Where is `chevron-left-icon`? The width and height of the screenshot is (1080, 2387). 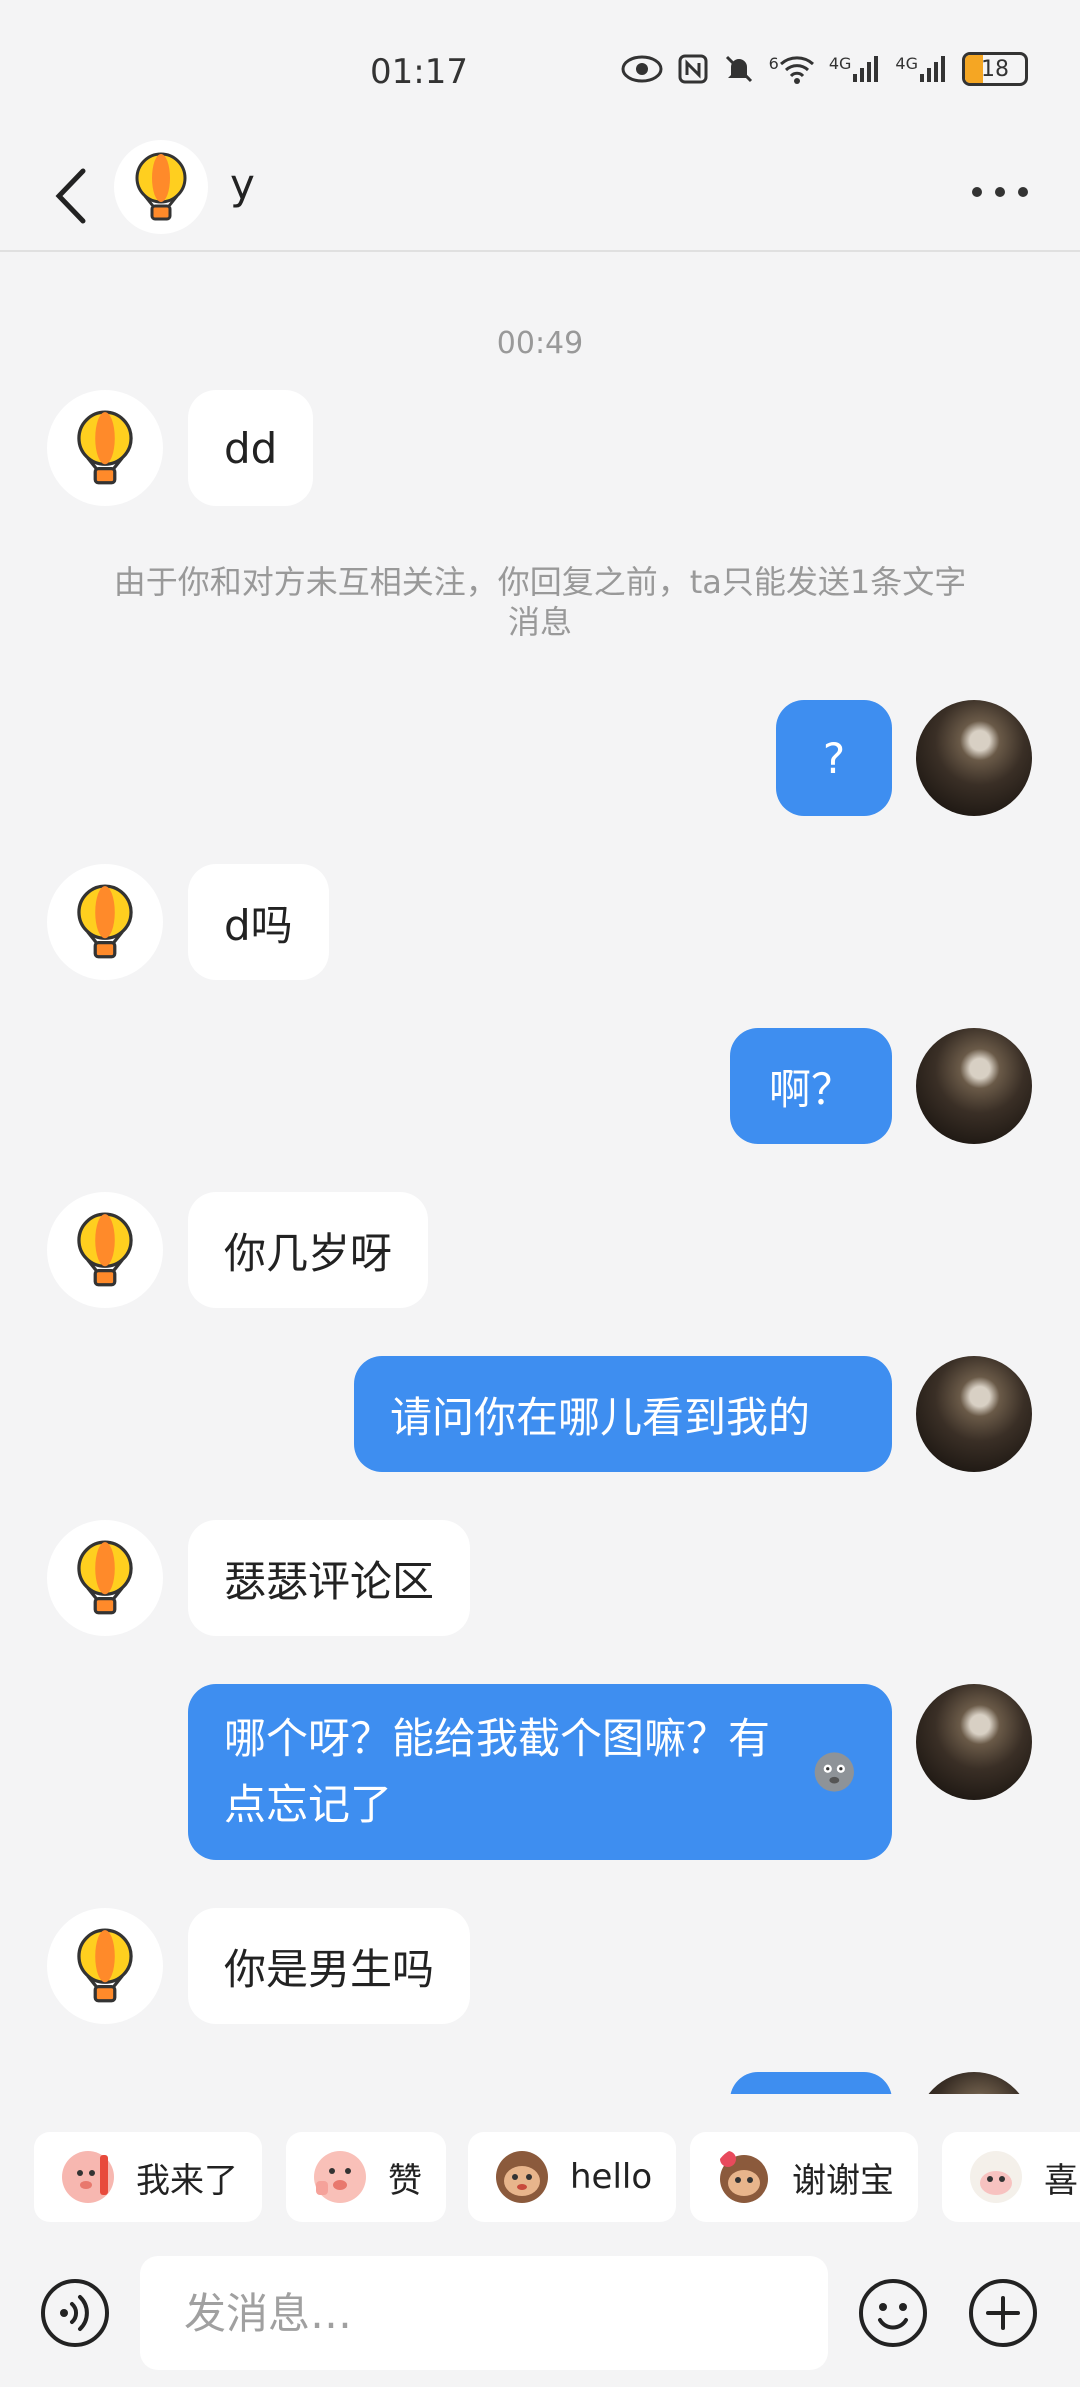 chevron-left-icon is located at coordinates (70, 196).